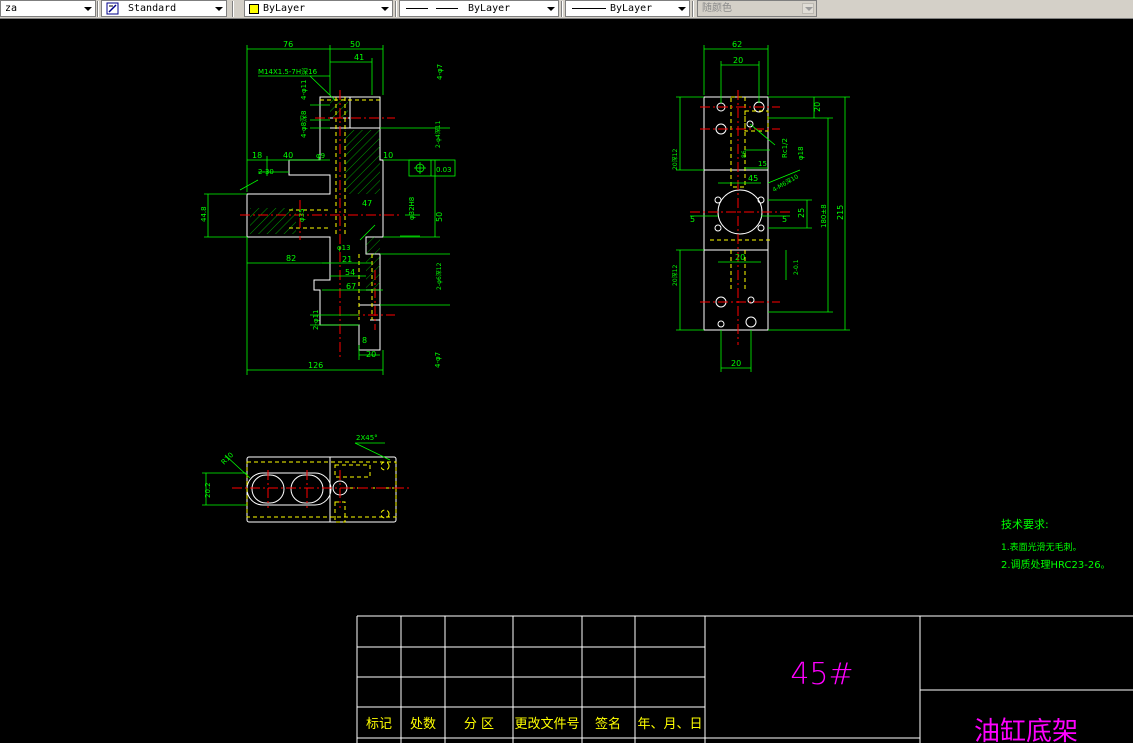  What do you see at coordinates (364, 340) in the screenshot?
I see `dim-8: 8` at bounding box center [364, 340].